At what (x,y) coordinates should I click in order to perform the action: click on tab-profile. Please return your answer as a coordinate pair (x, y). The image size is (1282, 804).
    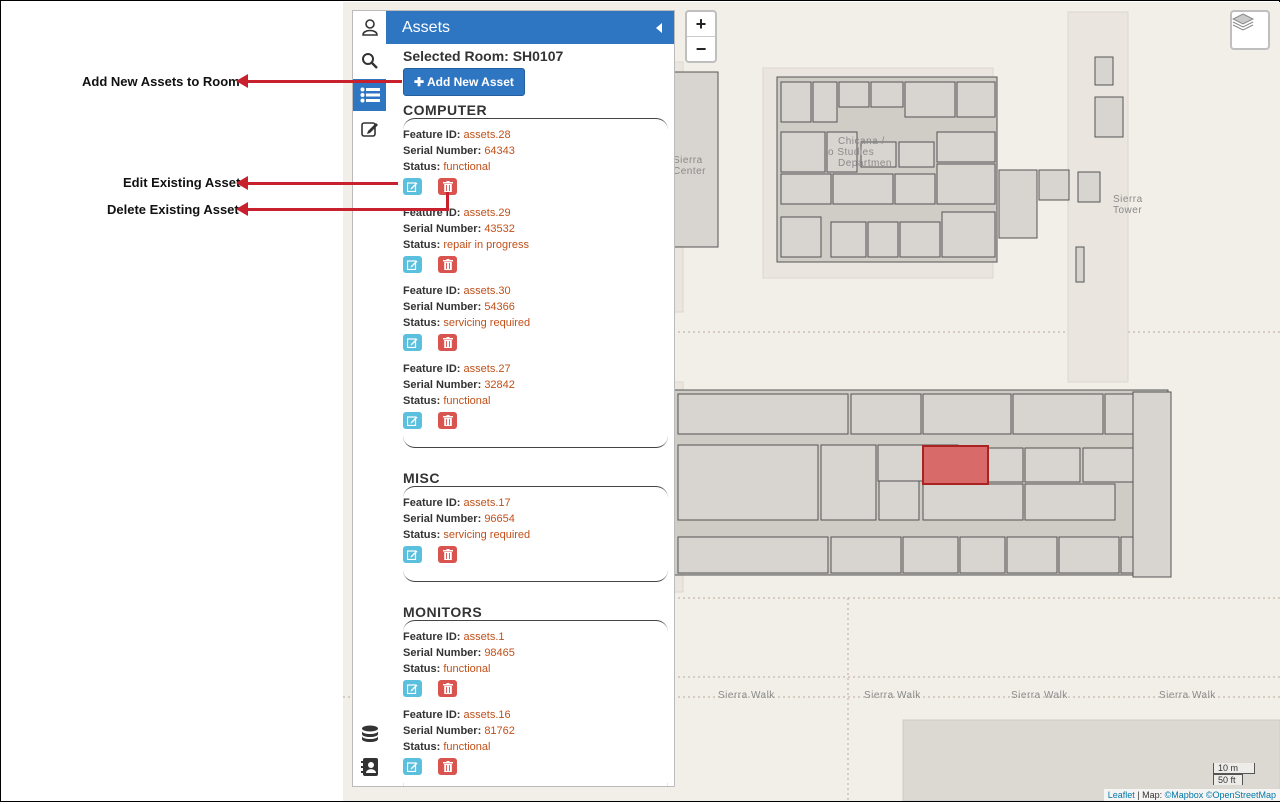
    Looking at the image, I should click on (370, 27).